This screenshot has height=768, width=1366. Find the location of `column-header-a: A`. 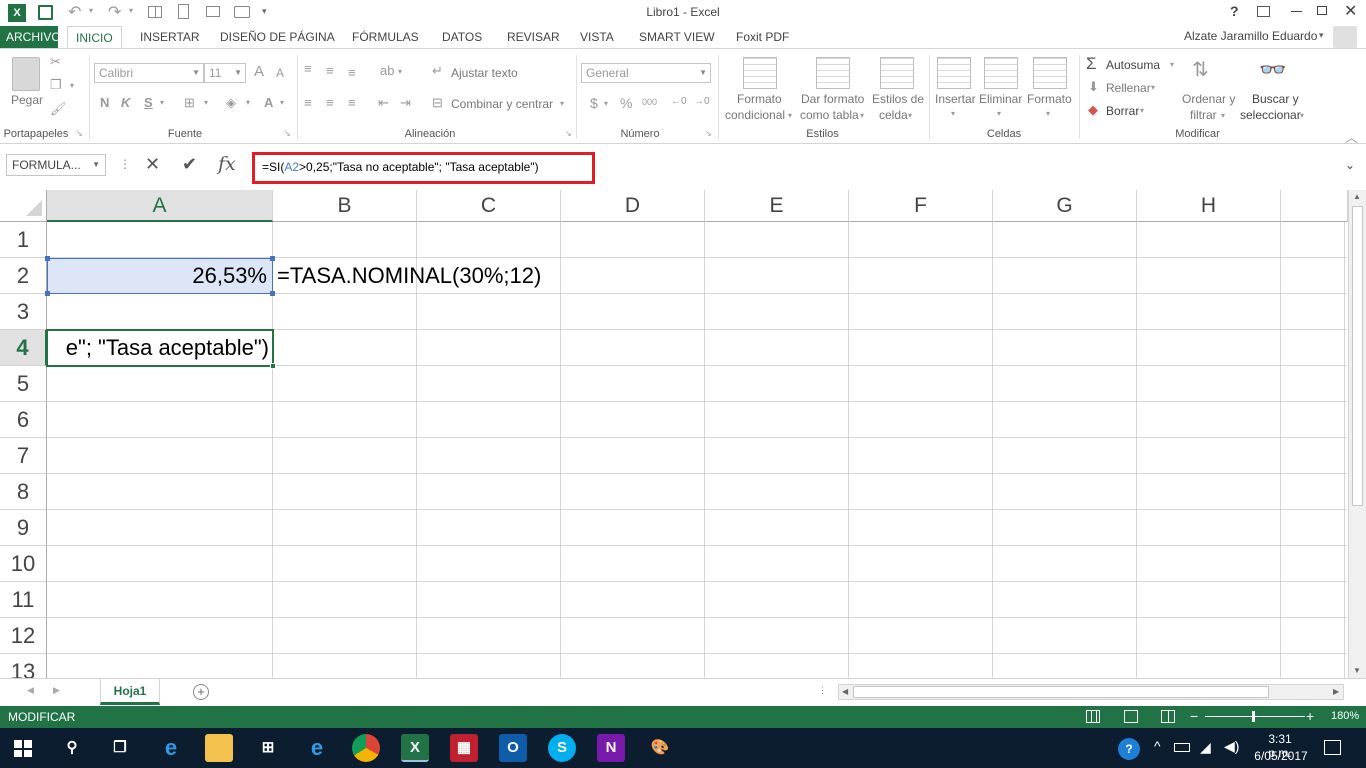

column-header-a: A is located at coordinates (160, 206).